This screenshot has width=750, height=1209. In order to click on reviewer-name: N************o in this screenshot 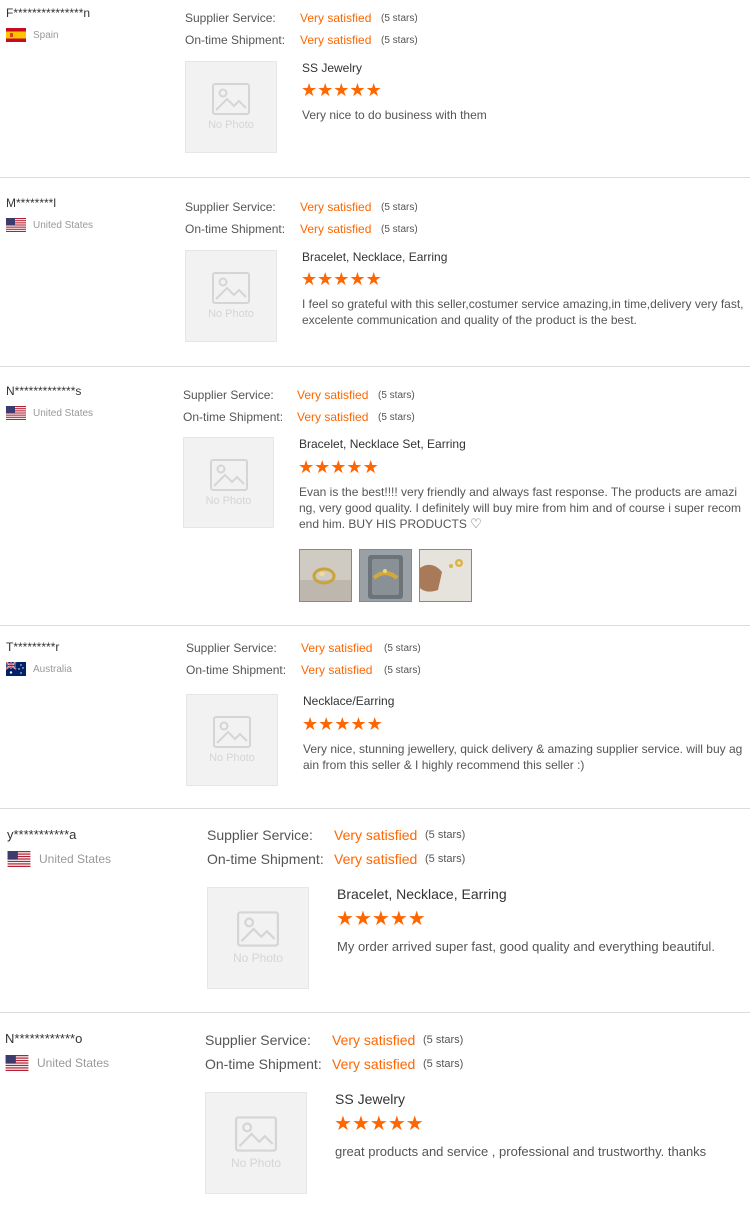, I will do `click(44, 1038)`.